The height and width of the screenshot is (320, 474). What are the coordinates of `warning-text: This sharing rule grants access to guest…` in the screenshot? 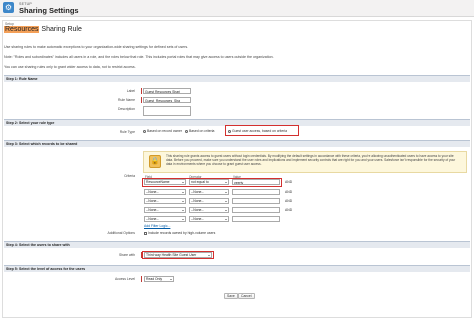 It's located at (311, 160).